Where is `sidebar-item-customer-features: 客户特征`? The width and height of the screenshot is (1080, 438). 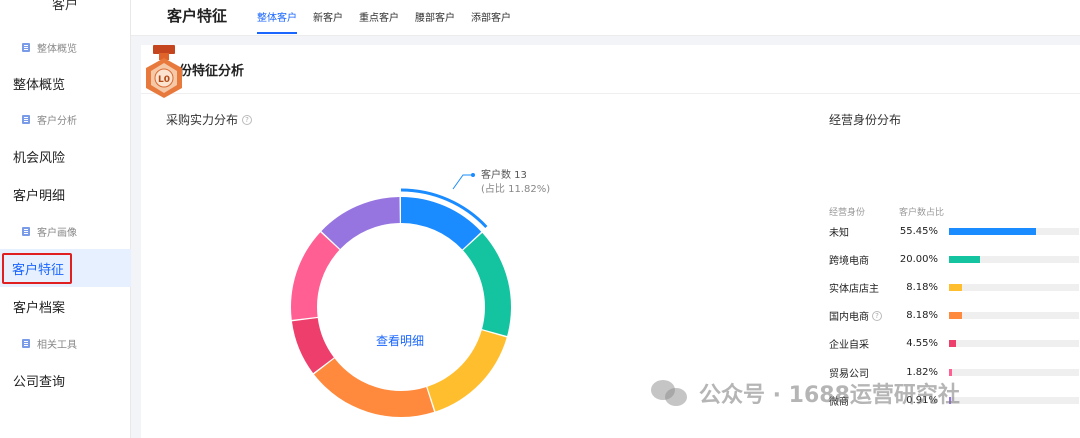
sidebar-item-customer-features: 客户特征 is located at coordinates (65, 268).